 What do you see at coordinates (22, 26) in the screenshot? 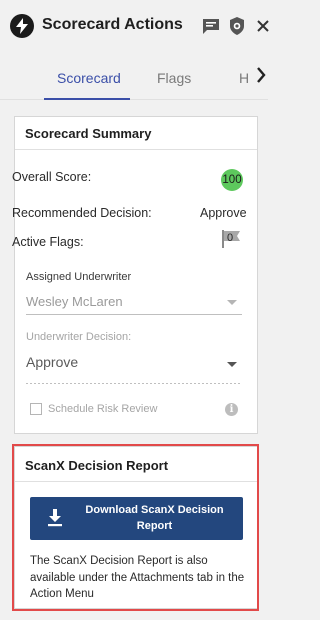
I see `bolt-logo-icon` at bounding box center [22, 26].